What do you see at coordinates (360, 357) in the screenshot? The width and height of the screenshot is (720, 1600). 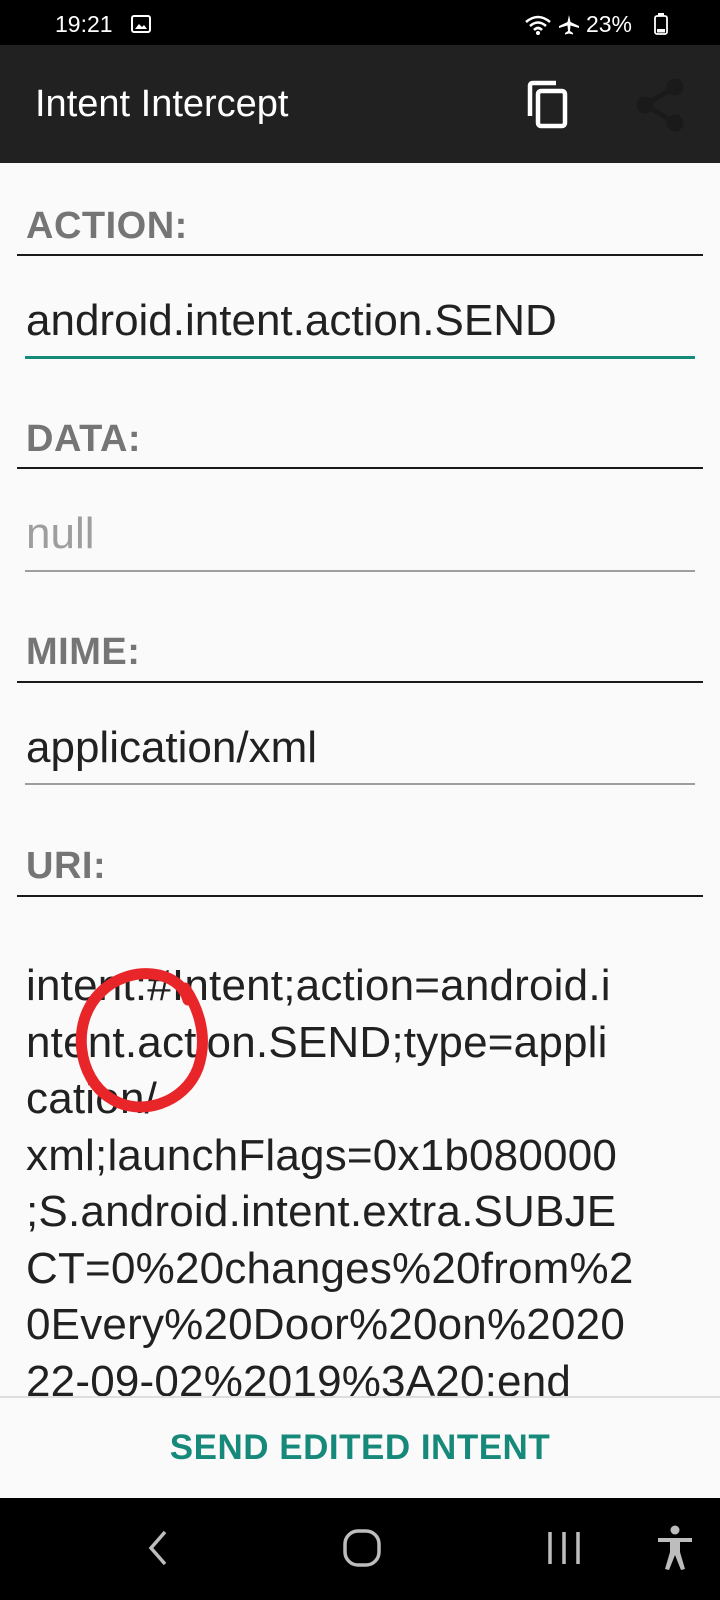 I see `action-field-underline` at bounding box center [360, 357].